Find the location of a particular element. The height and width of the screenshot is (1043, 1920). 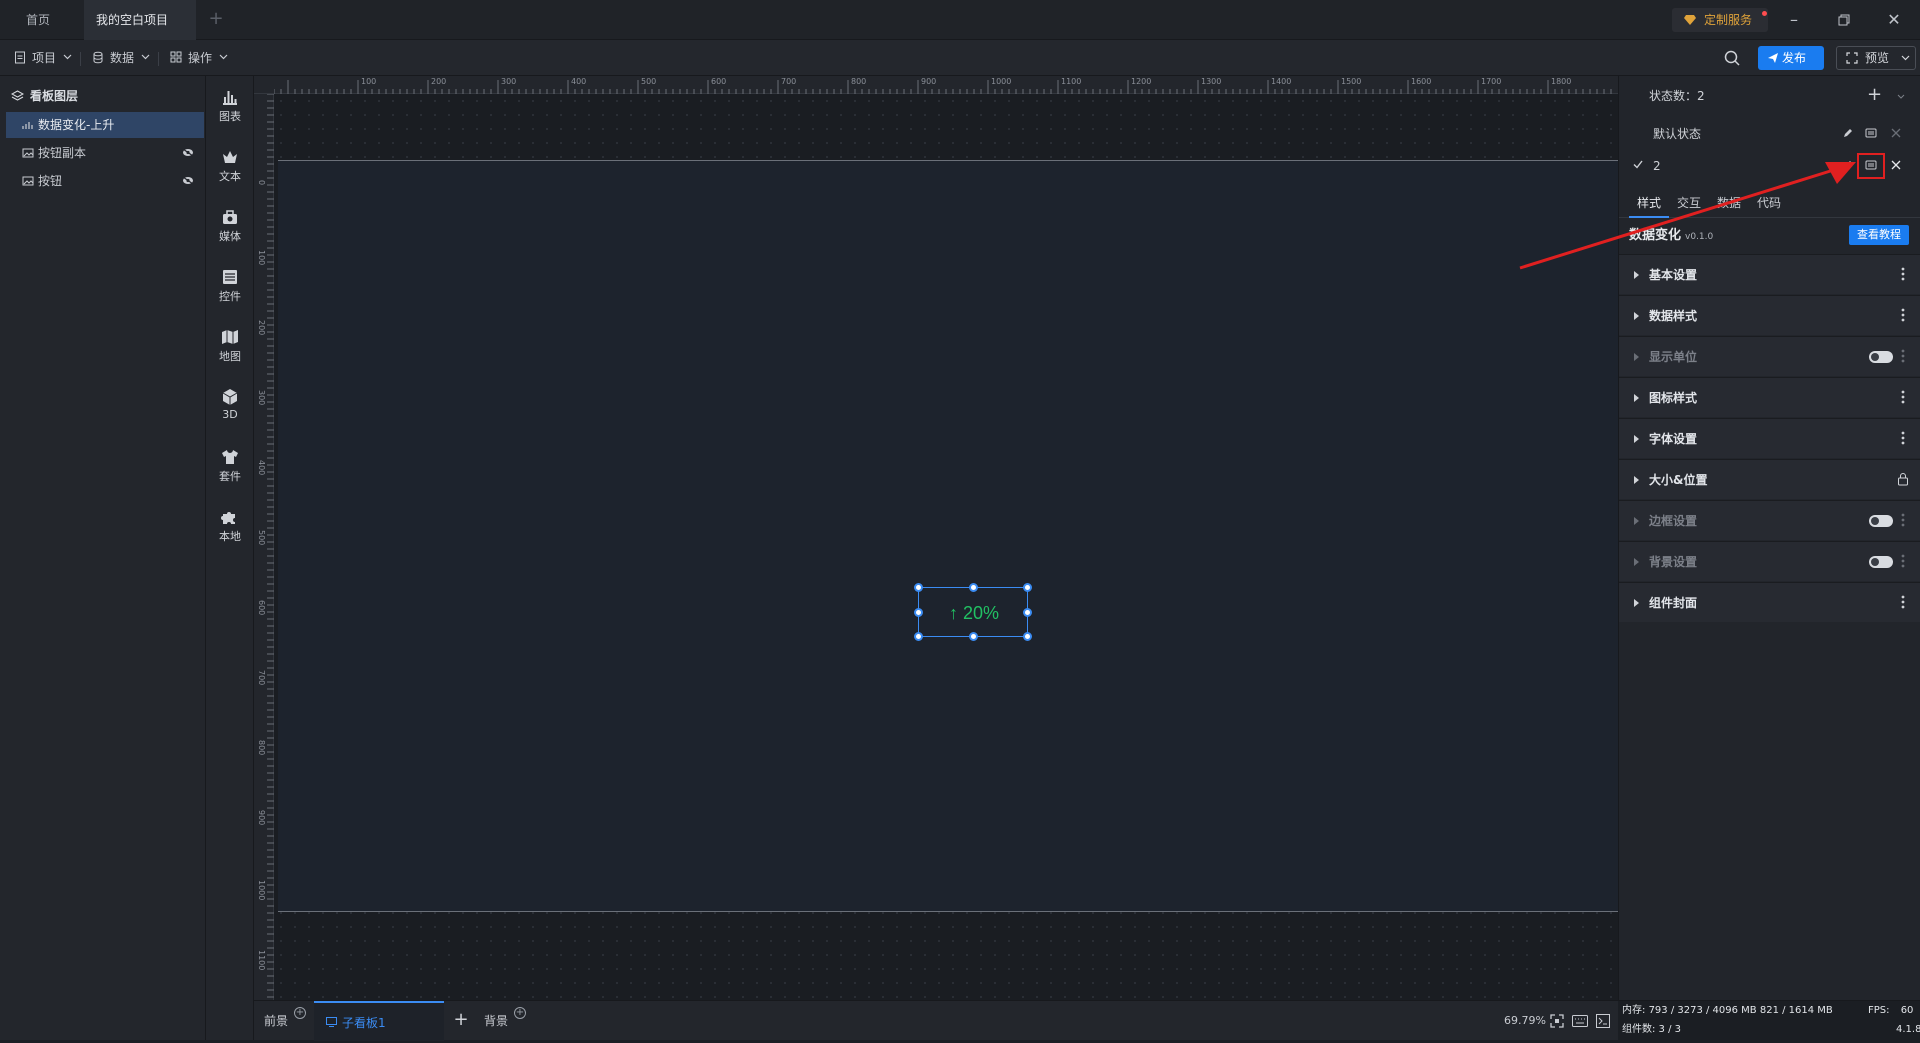

custom-service-button: 定制服务 is located at coordinates (1720, 20).